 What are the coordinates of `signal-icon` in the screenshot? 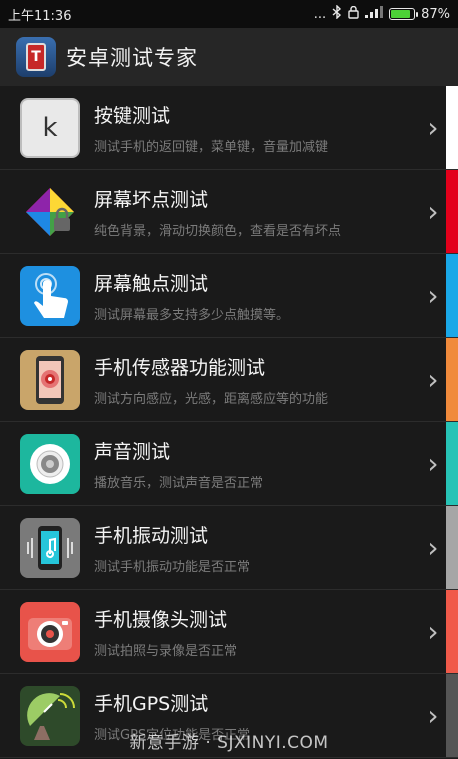 It's located at (374, 14).